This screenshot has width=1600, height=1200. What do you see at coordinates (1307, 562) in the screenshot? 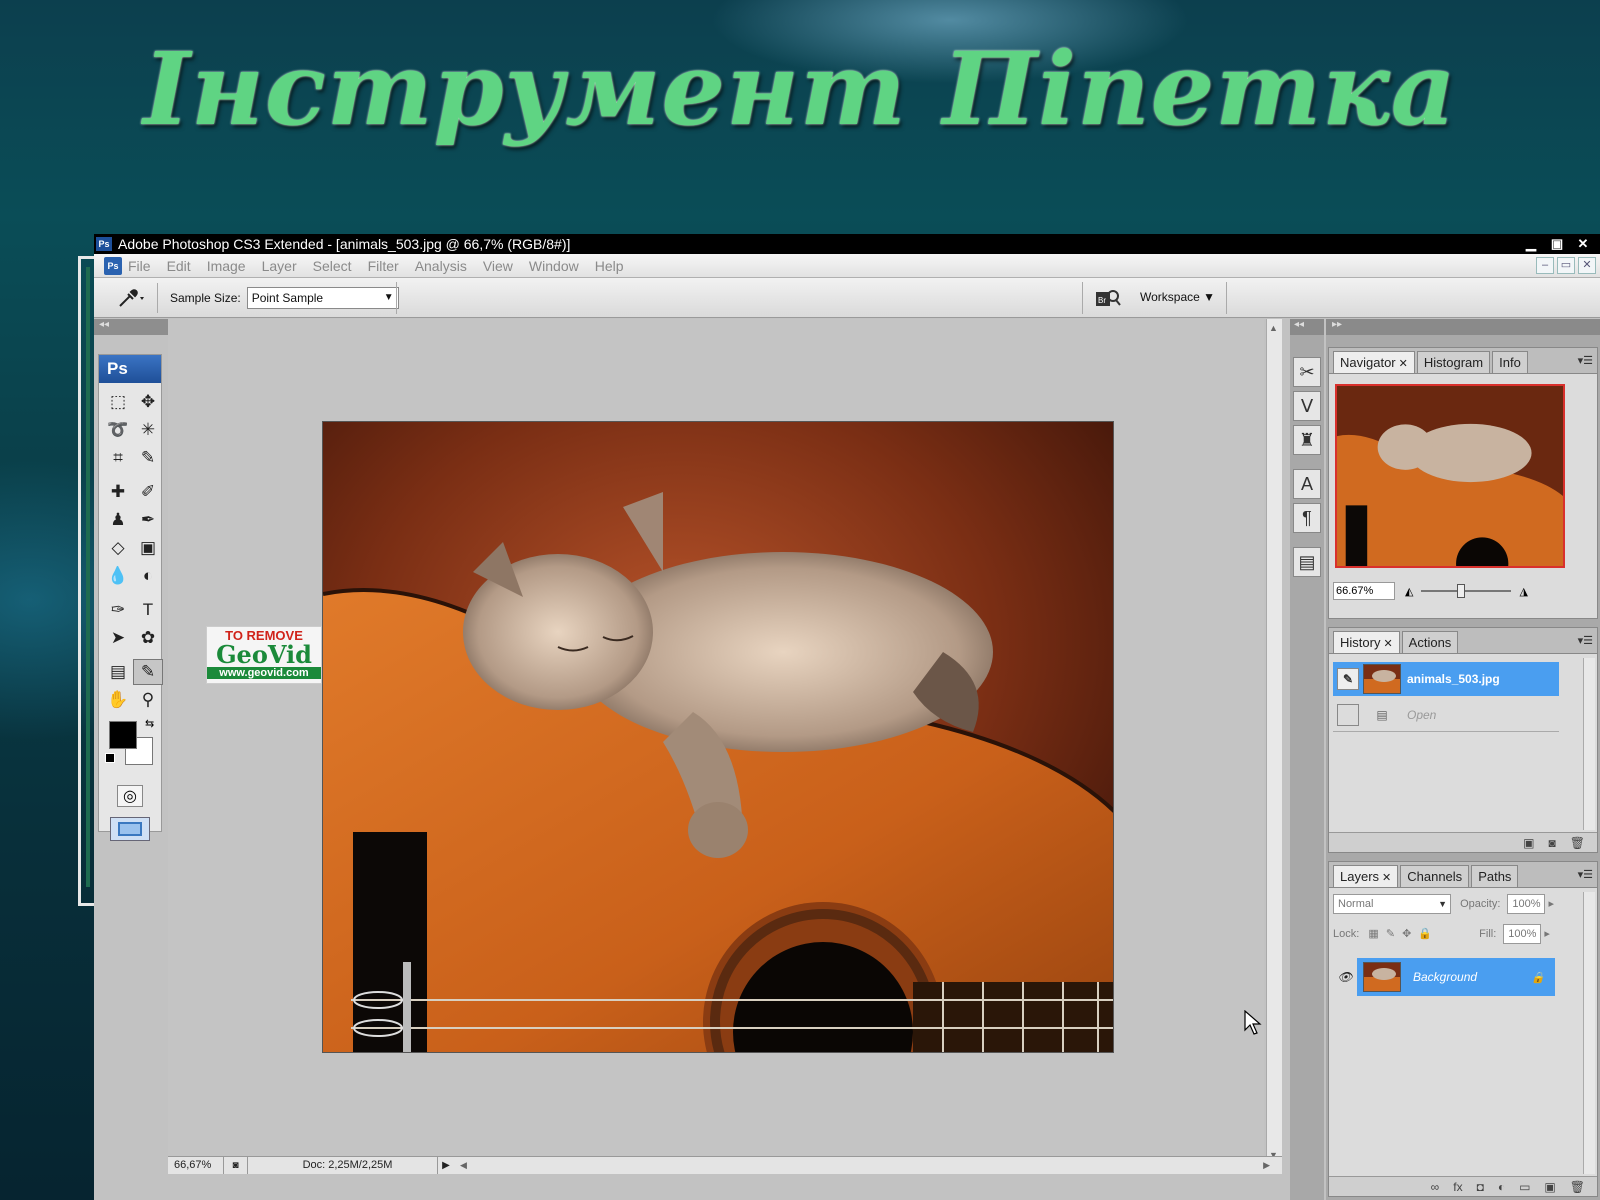
I see `layer-comps-icon: ▤` at bounding box center [1307, 562].